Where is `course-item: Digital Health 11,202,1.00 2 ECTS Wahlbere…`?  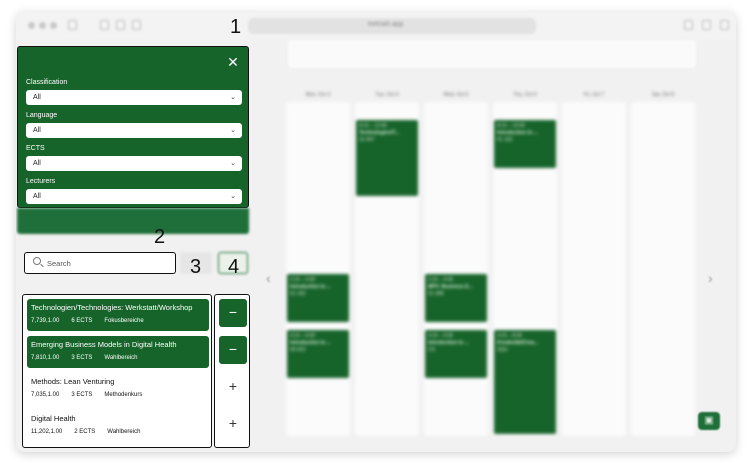 course-item: Digital Health 11,202,1.00 2 ECTS Wahlbere… is located at coordinates (118, 426).